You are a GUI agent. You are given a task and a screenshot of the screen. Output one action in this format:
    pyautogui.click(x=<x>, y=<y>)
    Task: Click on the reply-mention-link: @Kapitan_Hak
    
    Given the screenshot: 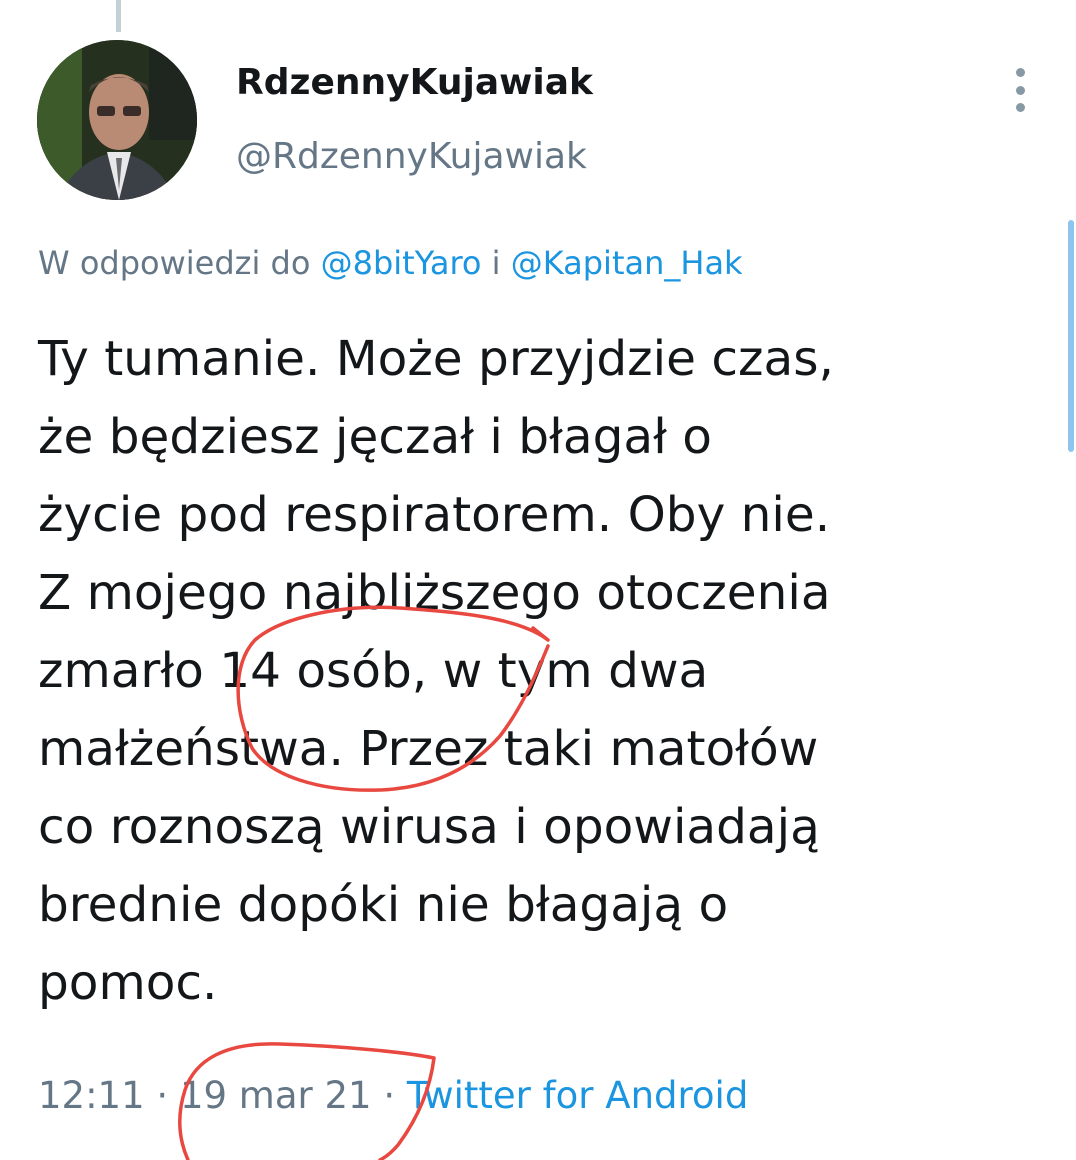 What is the action you would take?
    pyautogui.click(x=627, y=263)
    